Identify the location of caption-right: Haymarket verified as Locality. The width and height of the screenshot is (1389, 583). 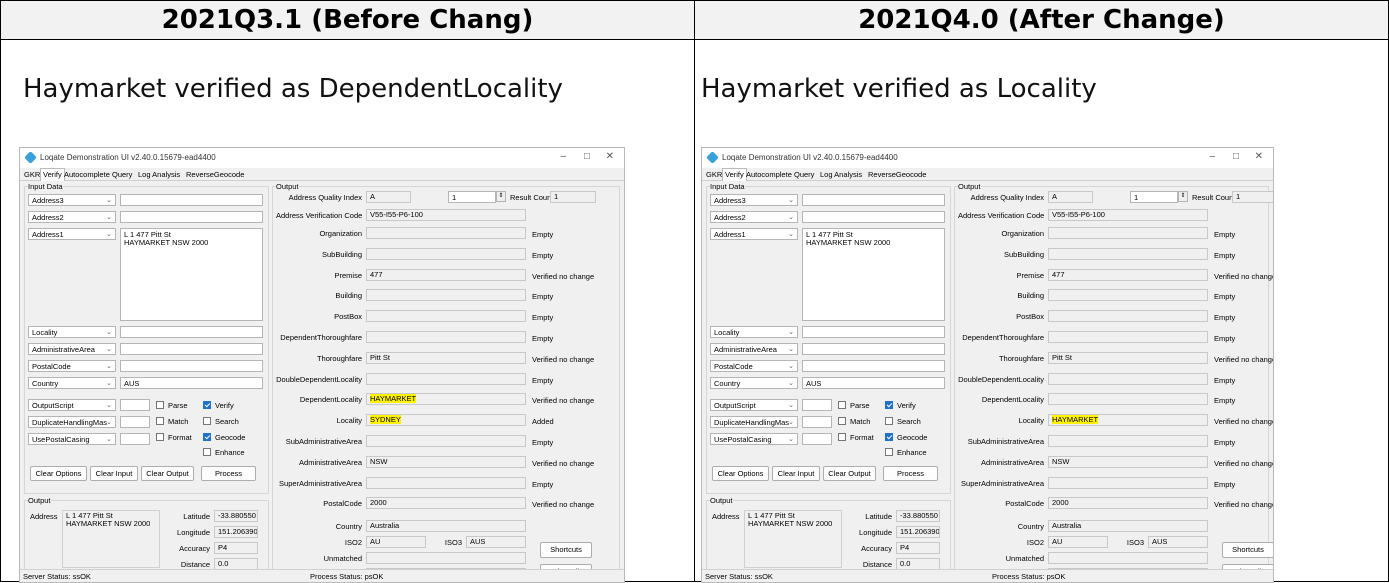
(899, 89).